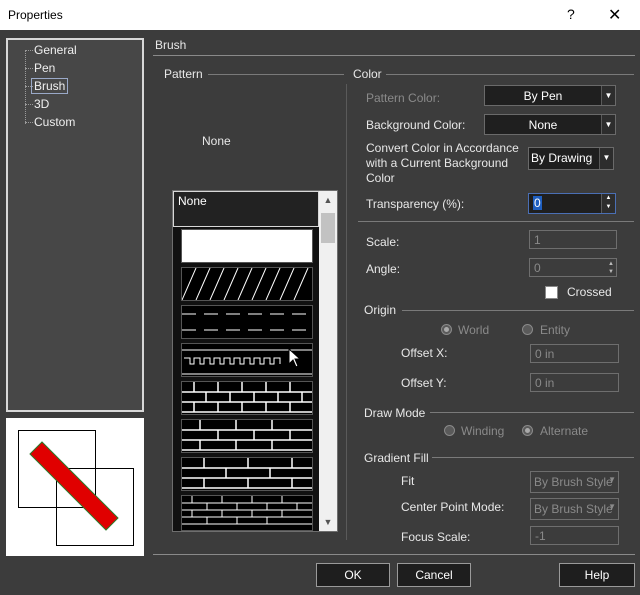 The width and height of the screenshot is (640, 595). I want to click on convert-color-select: By Drawing ▼, so click(571, 158).